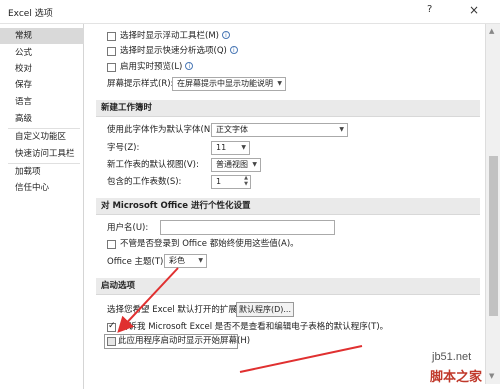 The height and width of the screenshot is (389, 500). I want to click on watermark-site-name: 脚本之家, so click(456, 377).